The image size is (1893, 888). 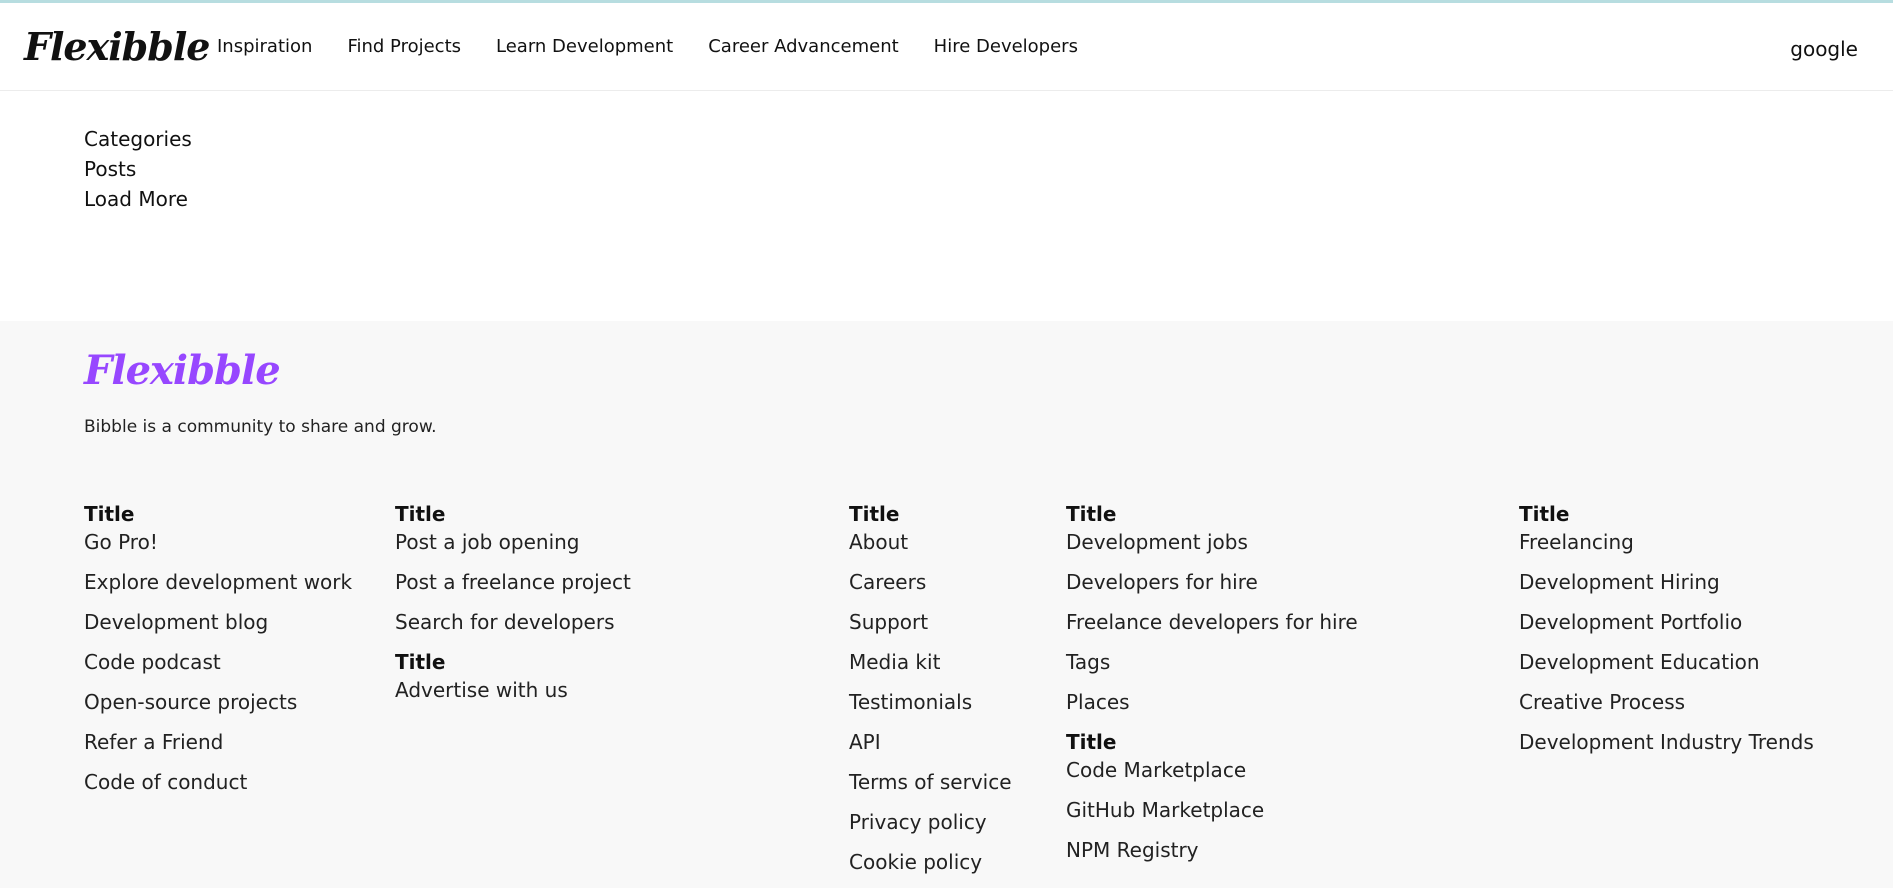 What do you see at coordinates (930, 822) in the screenshot?
I see `footer-link-privacy-policy: Privacy policy` at bounding box center [930, 822].